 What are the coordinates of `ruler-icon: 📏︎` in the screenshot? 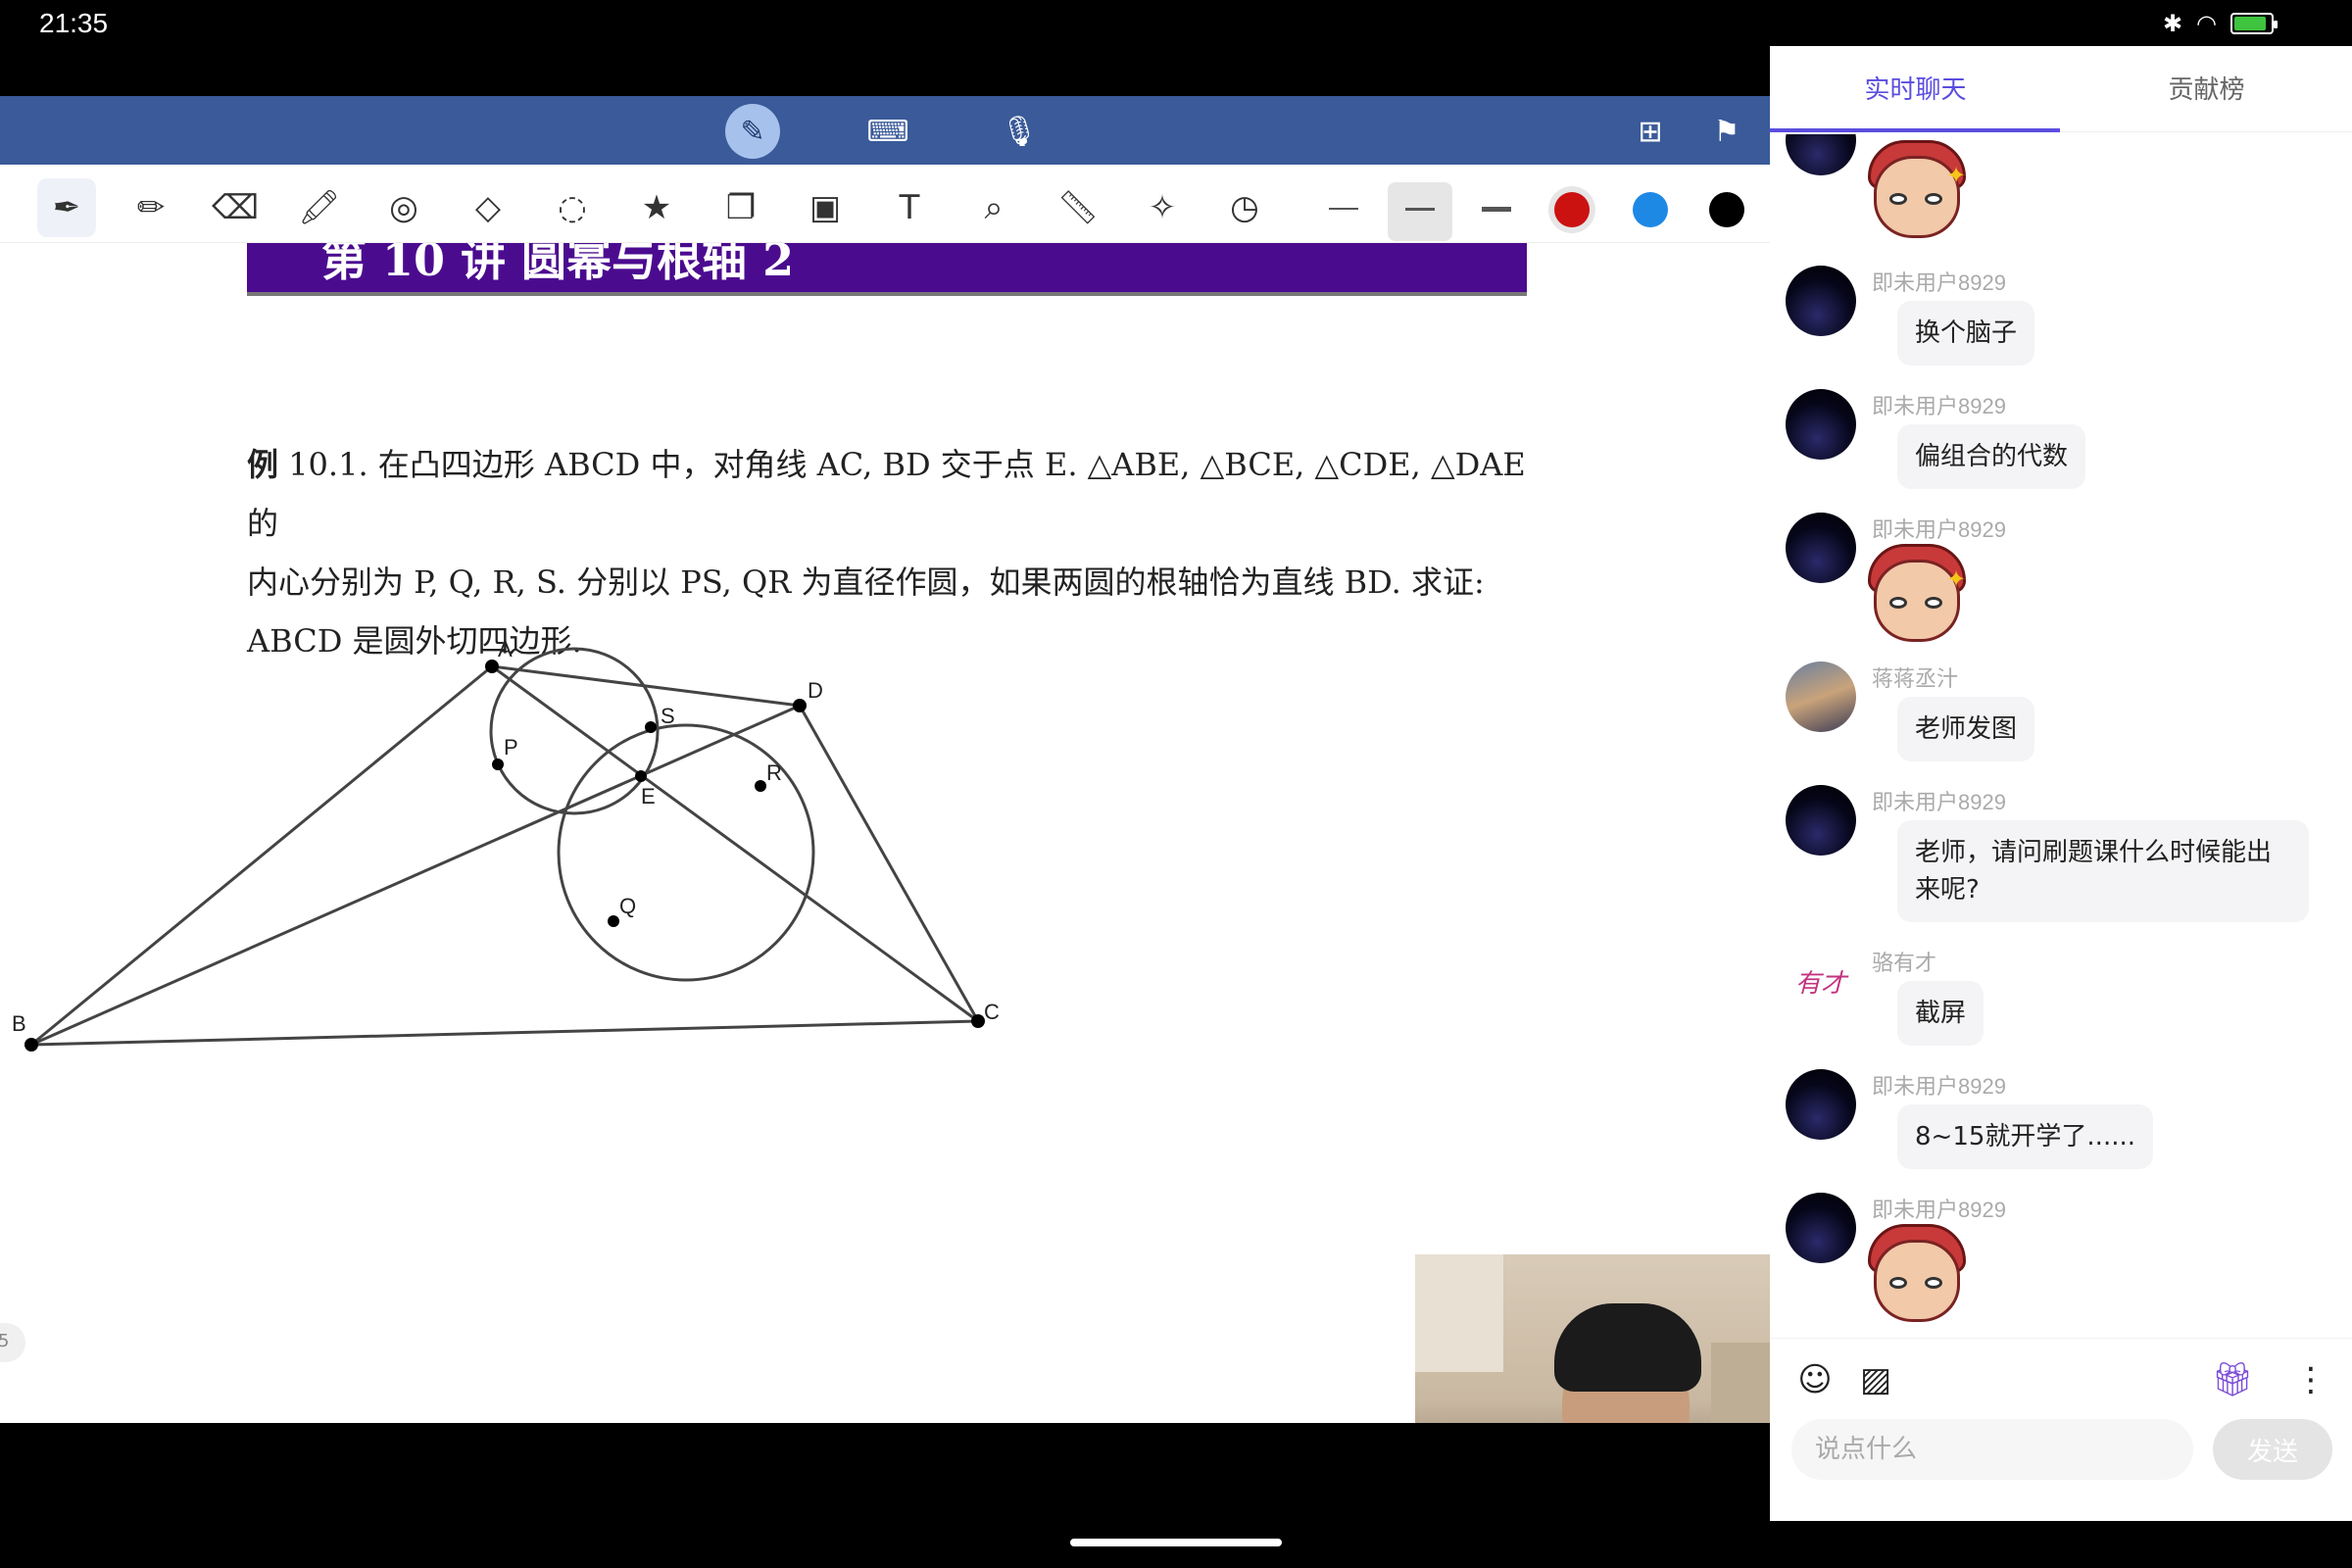 It's located at (1078, 207).